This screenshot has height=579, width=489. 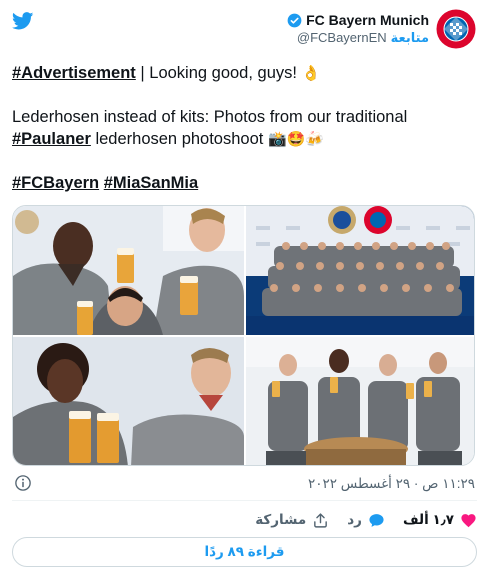 What do you see at coordinates (354, 519) in the screenshot?
I see `reply-label: رد` at bounding box center [354, 519].